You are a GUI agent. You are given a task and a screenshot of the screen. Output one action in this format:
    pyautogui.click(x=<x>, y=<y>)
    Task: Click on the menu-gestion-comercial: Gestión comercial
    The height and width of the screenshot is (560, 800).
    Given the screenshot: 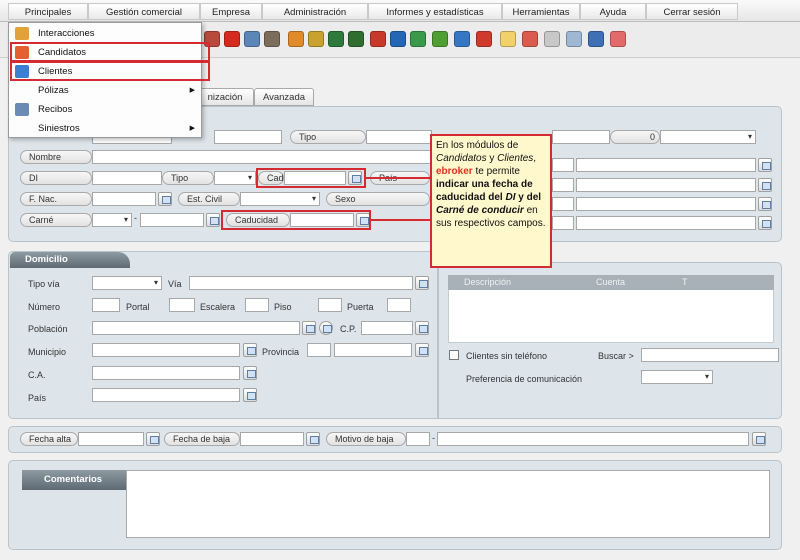 What is the action you would take?
    pyautogui.click(x=144, y=11)
    